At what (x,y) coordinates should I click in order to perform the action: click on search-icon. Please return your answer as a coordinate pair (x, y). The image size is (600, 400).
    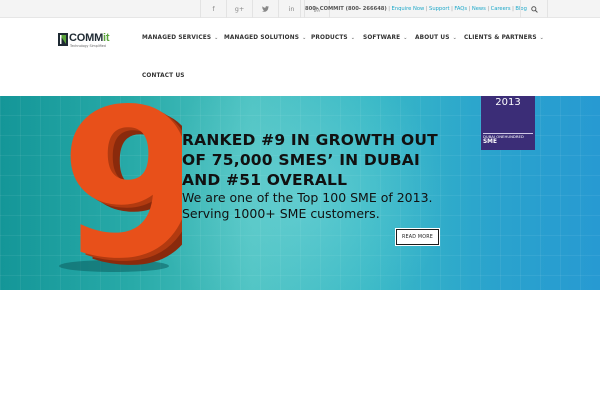
    Looking at the image, I should click on (534, 9).